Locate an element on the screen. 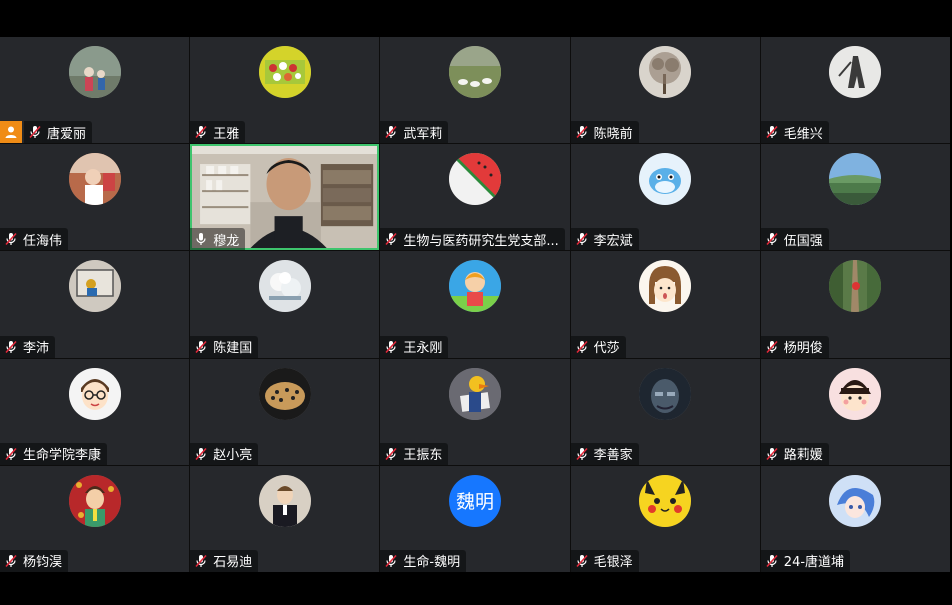 This screenshot has width=952, height=605. participant-name: 陈建国 is located at coordinates (233, 349).